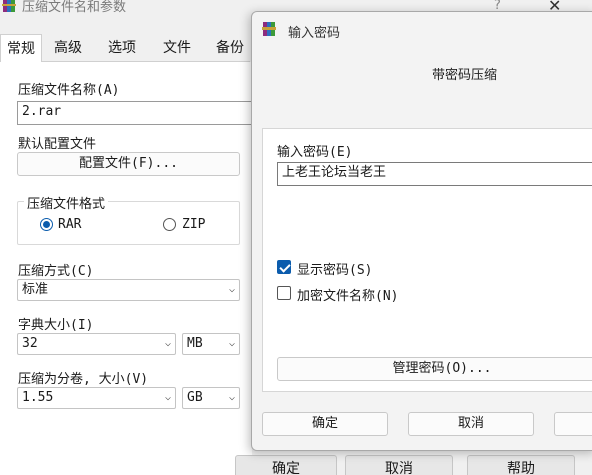 The image size is (592, 475). I want to click on format-zip-label: ZIP, so click(194, 224).